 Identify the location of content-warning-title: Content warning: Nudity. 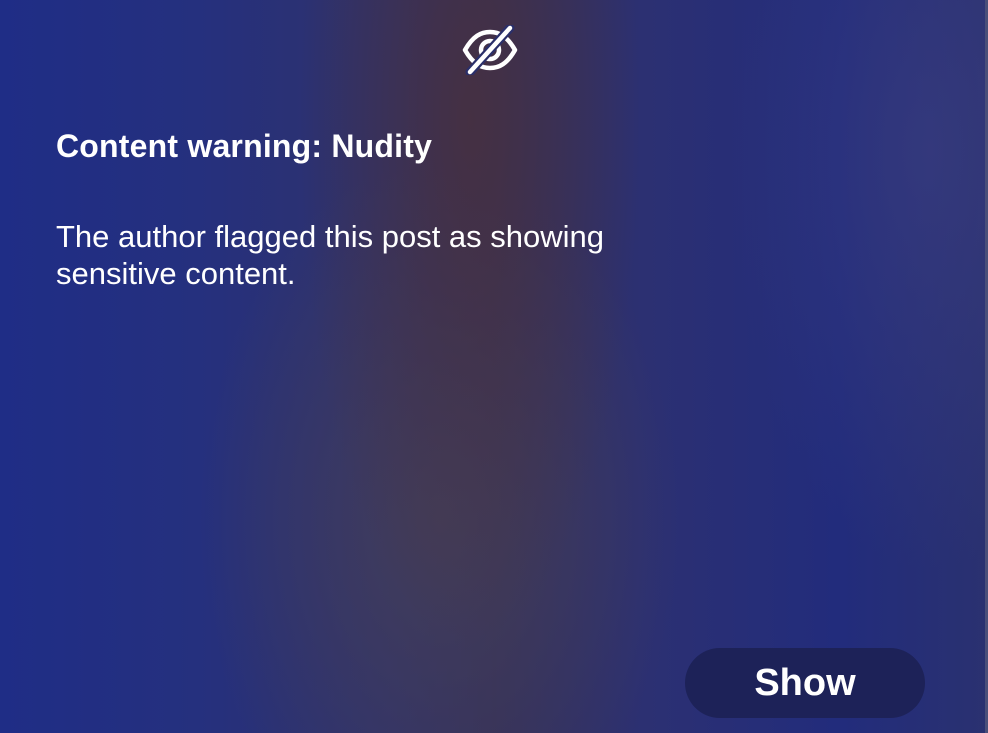
(244, 146).